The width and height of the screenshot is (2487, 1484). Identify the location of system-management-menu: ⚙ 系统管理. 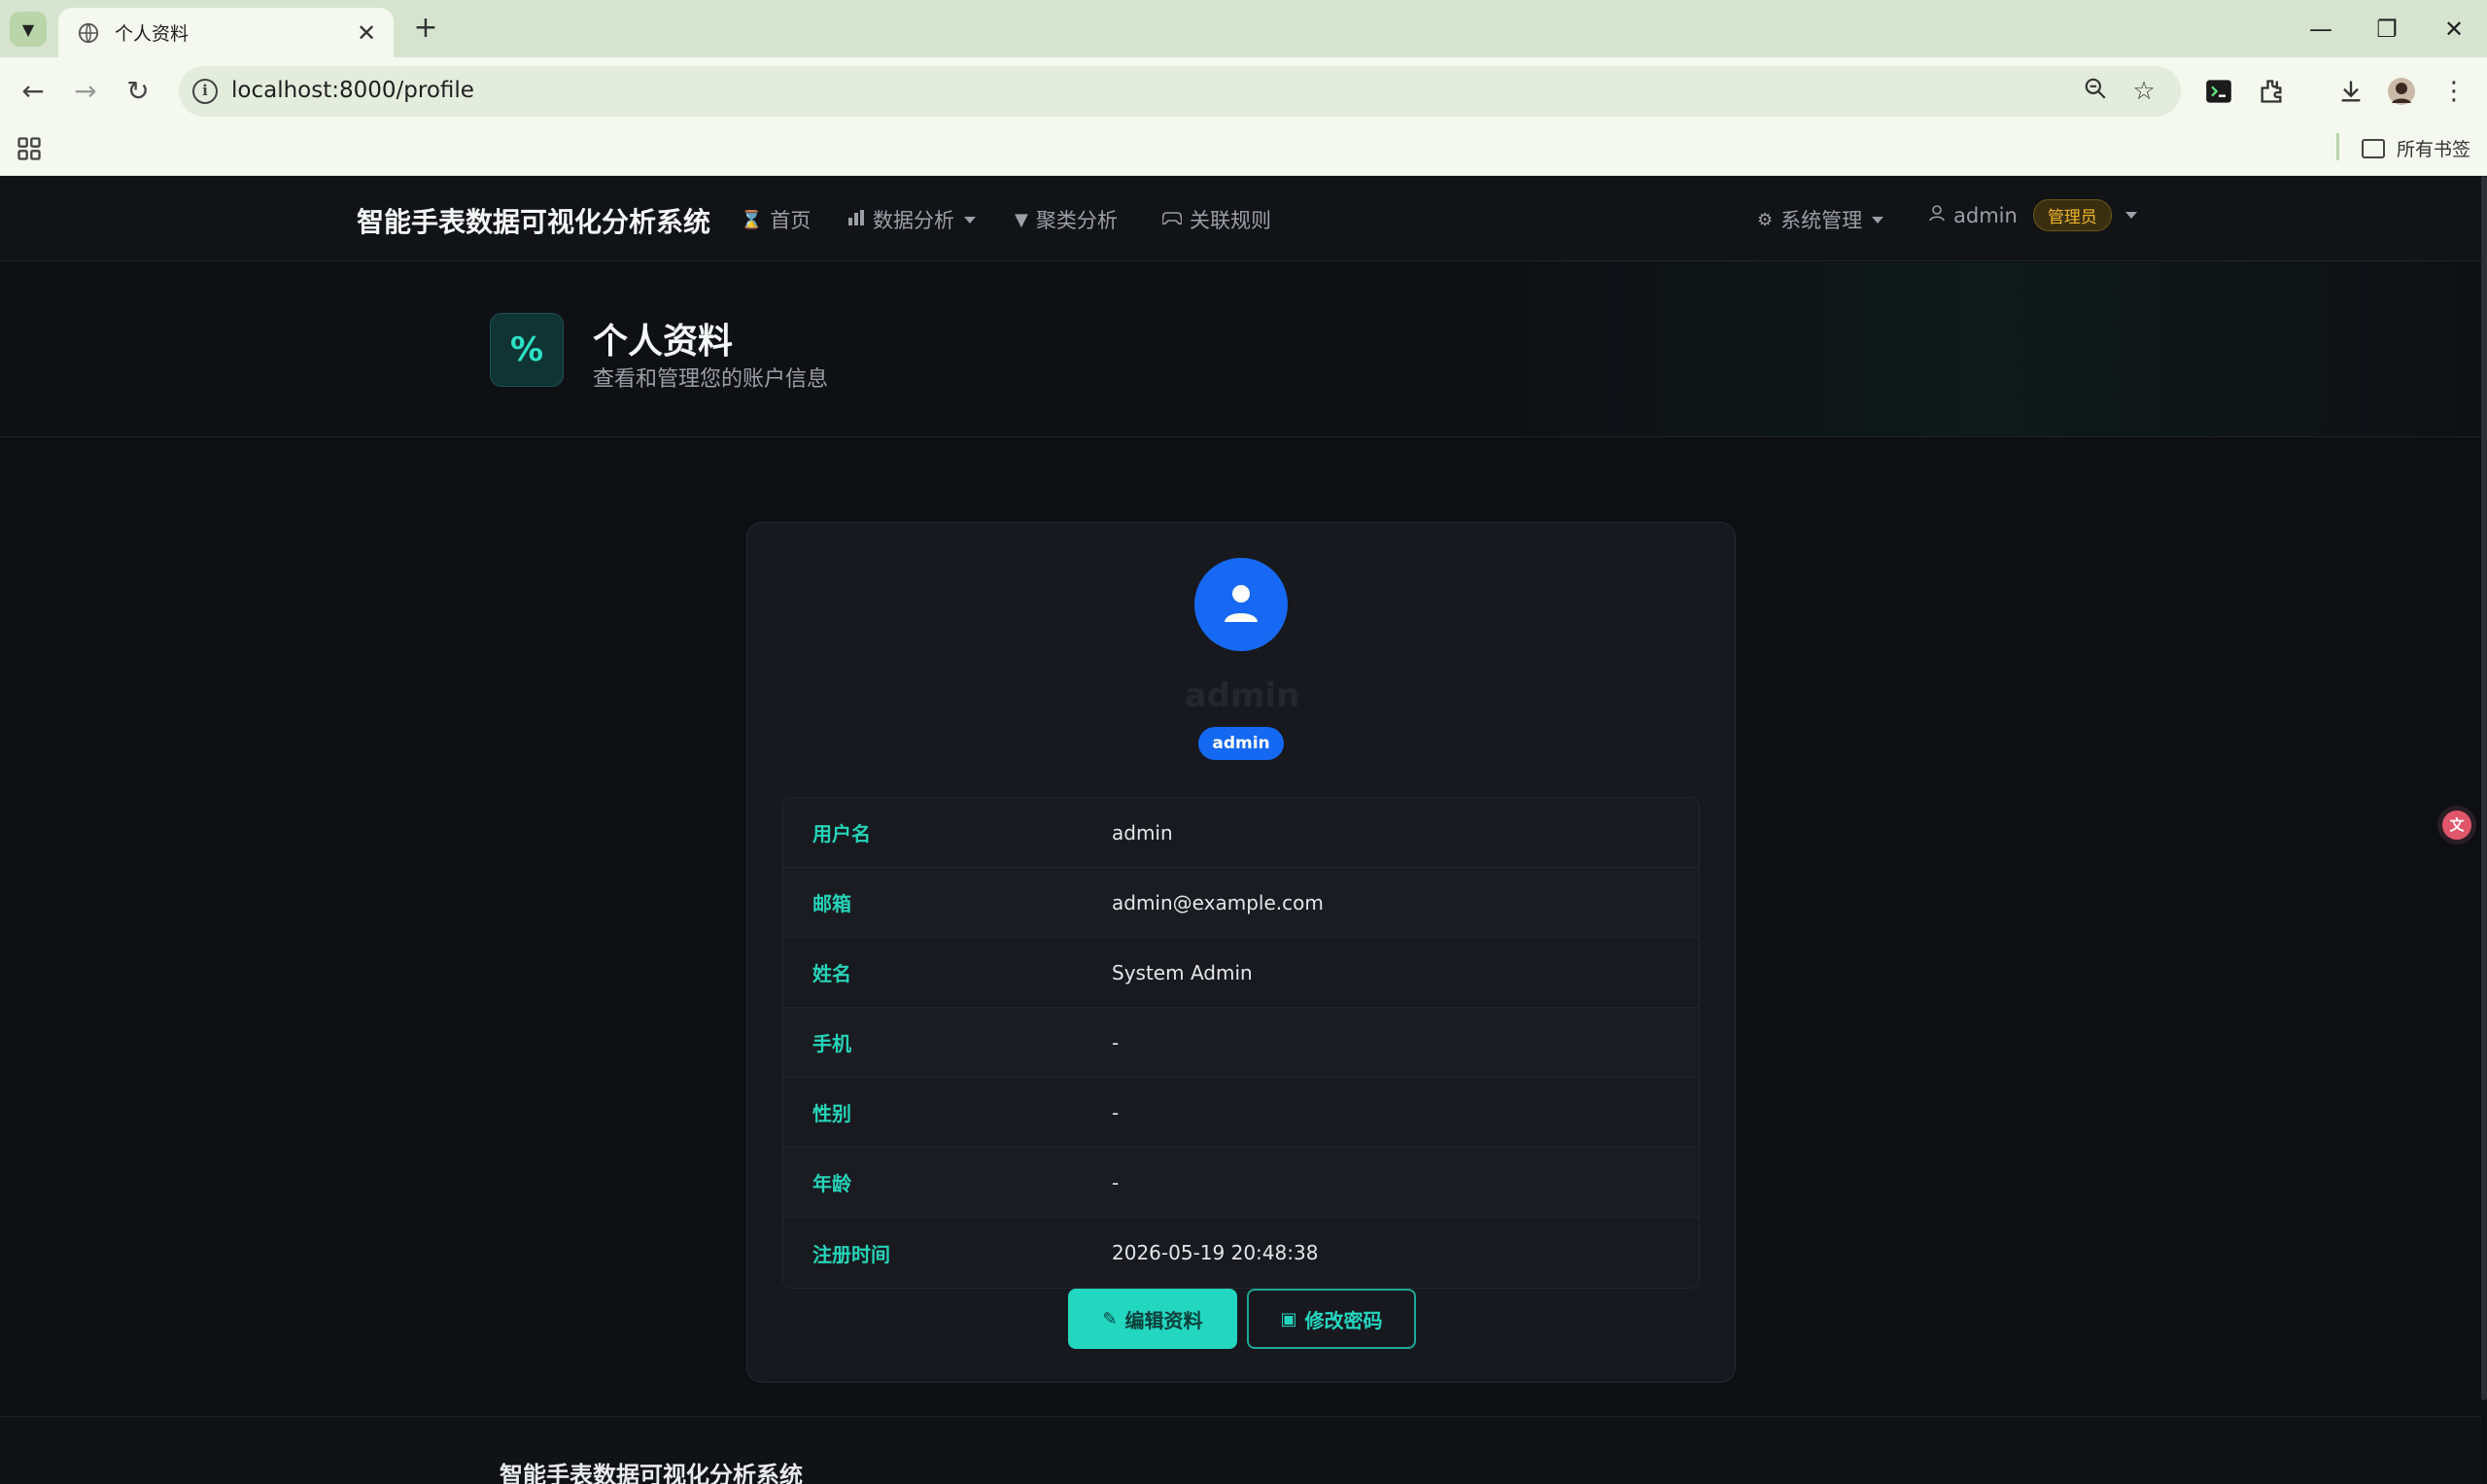
(1820, 219).